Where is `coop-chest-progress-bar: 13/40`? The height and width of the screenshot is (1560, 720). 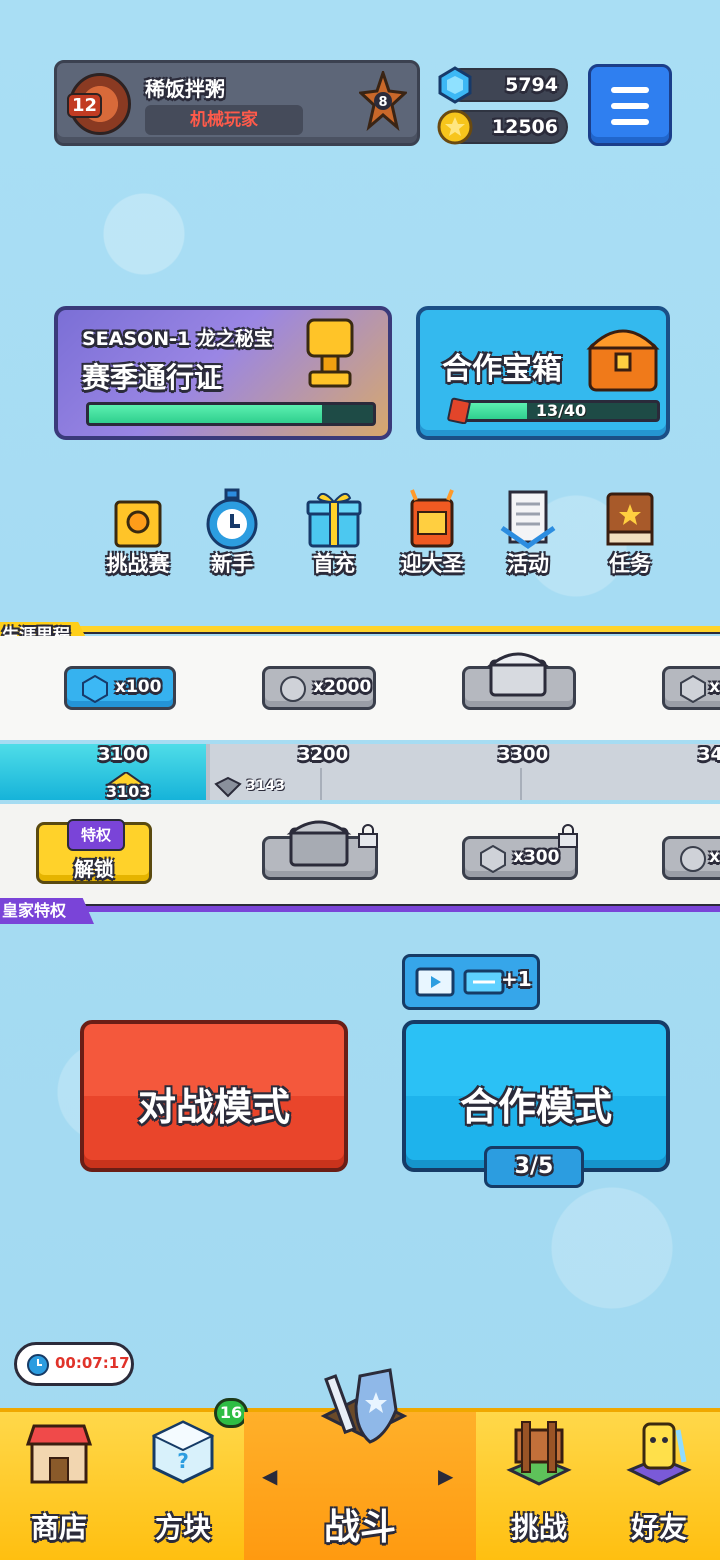 coop-chest-progress-bar: 13/40 is located at coordinates (561, 411).